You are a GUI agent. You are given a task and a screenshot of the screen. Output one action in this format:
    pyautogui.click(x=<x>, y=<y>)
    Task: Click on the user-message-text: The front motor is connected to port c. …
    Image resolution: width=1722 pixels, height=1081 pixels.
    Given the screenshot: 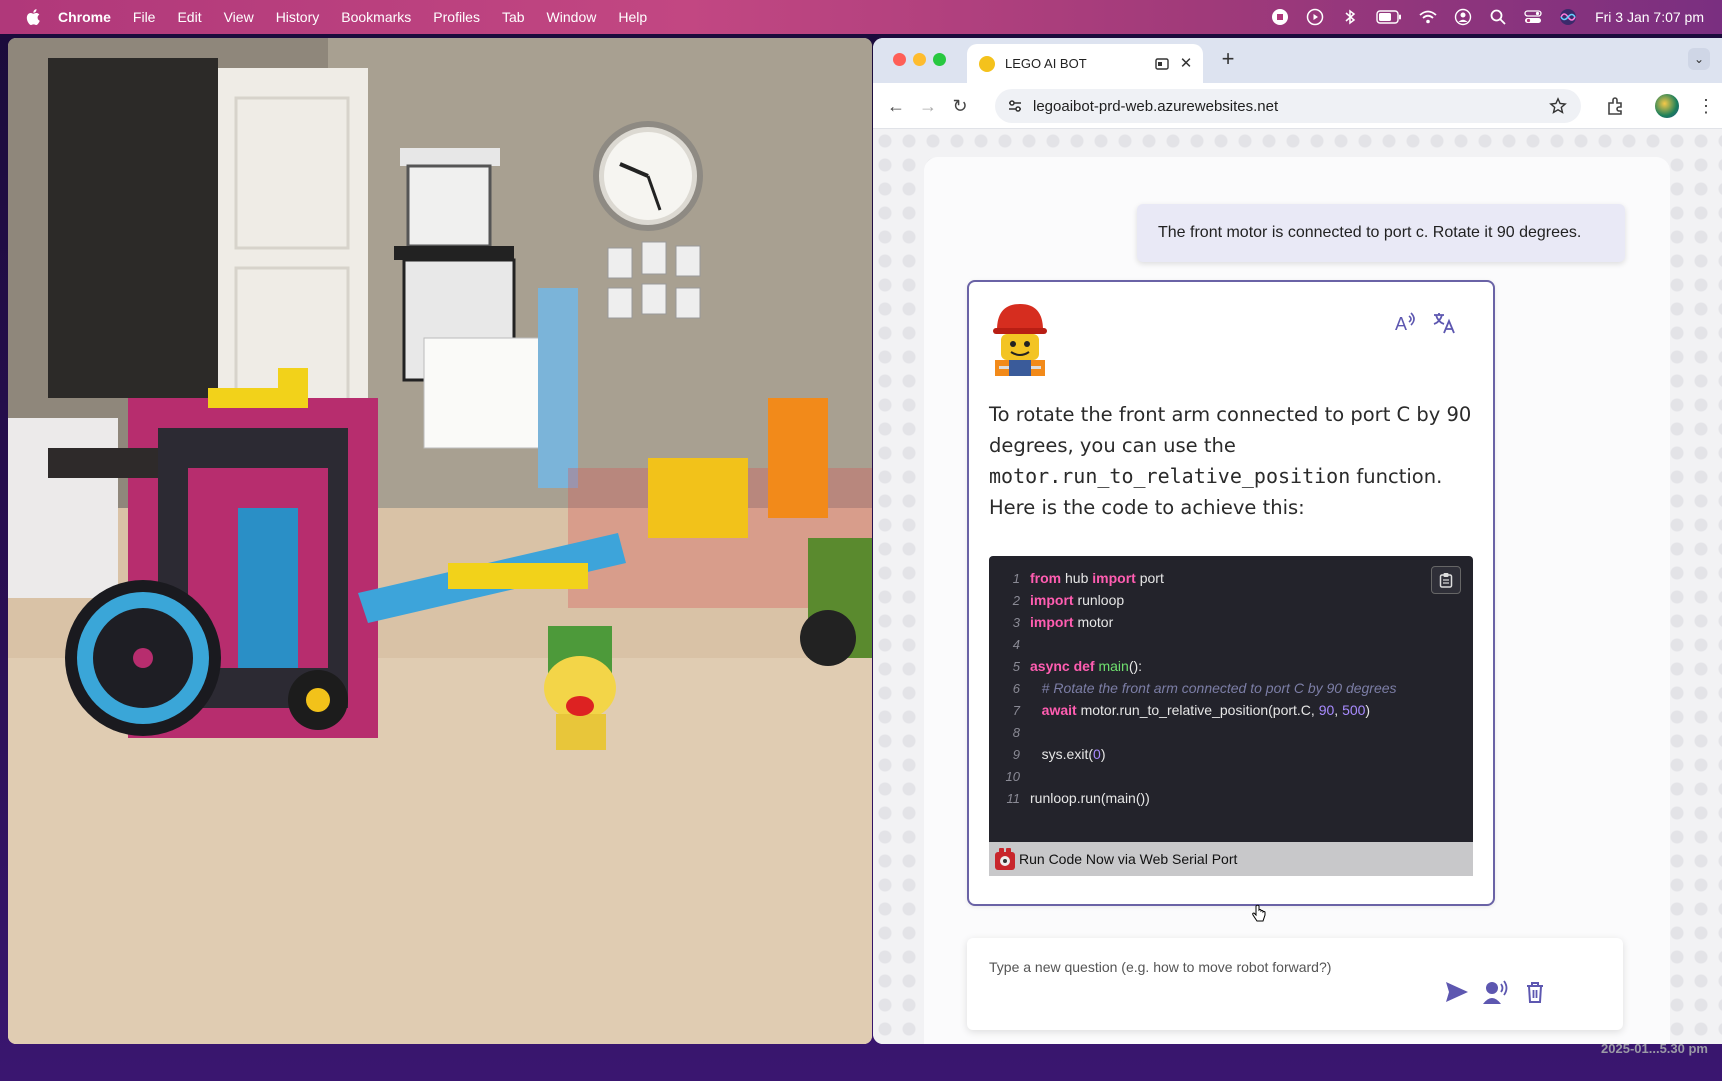 What is the action you would take?
    pyautogui.click(x=1370, y=232)
    